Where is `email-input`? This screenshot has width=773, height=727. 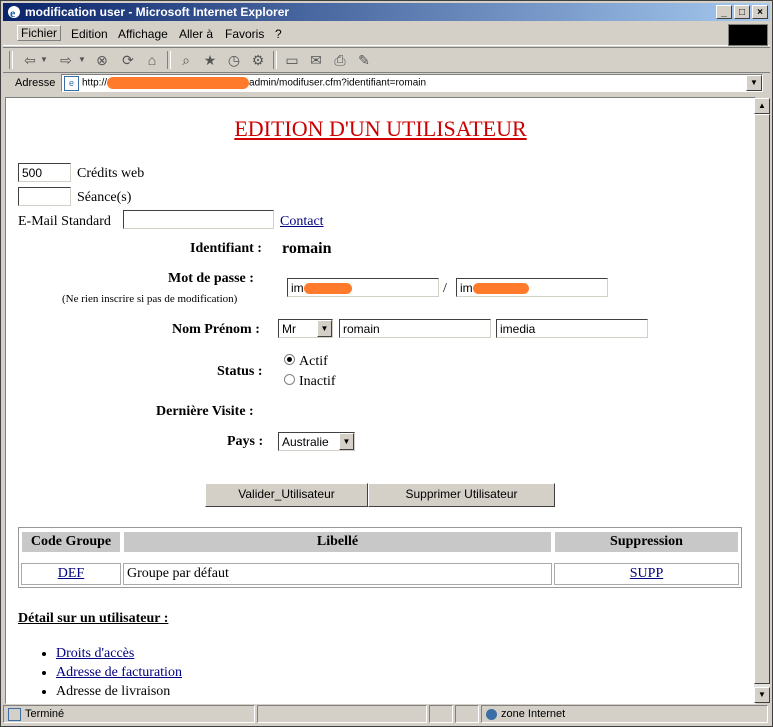 email-input is located at coordinates (198, 219).